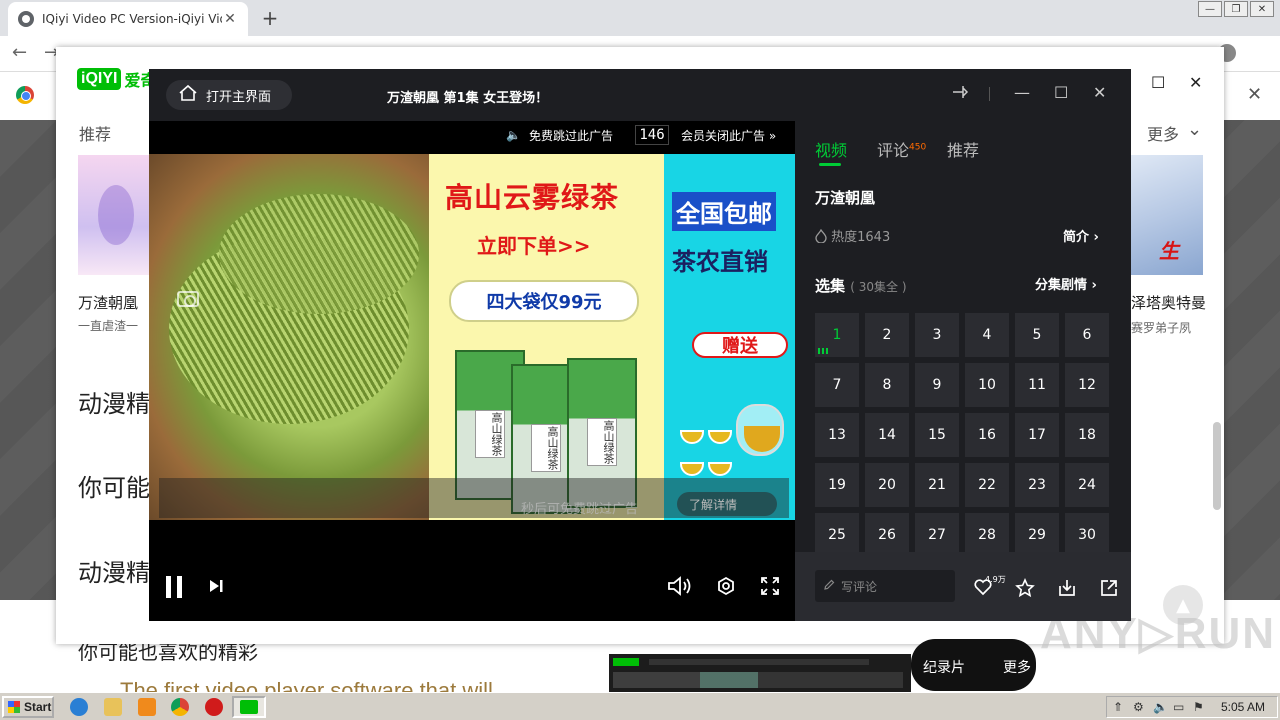 This screenshot has height=720, width=1280. What do you see at coordinates (95, 133) in the screenshot?
I see `nav-recommend: 推荐` at bounding box center [95, 133].